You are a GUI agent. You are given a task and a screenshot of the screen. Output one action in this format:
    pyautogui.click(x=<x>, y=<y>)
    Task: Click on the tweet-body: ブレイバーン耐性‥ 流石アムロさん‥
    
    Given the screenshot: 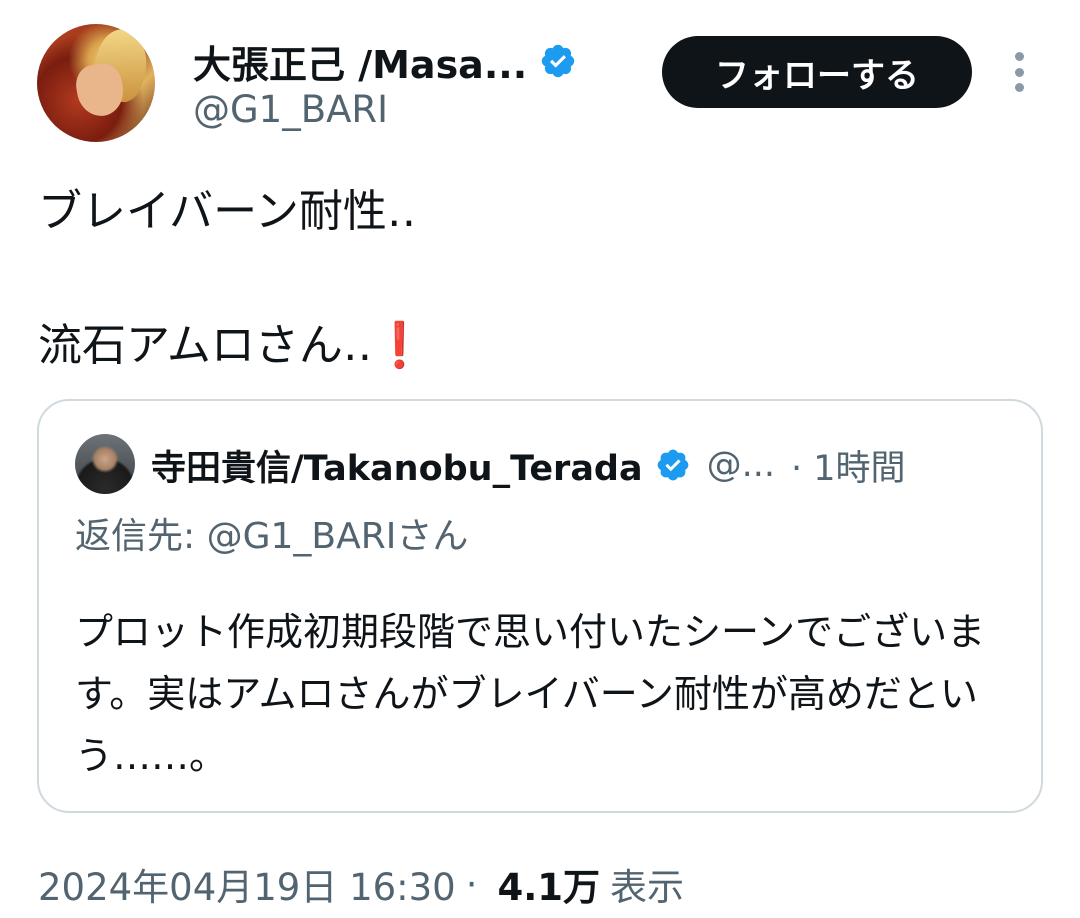 What is the action you would take?
    pyautogui.click(x=227, y=278)
    